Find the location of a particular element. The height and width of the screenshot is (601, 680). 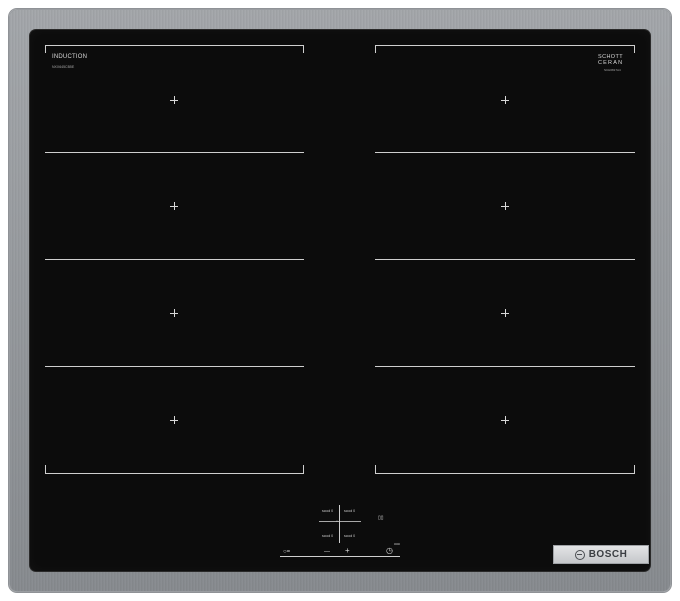

power-on-off-button: ○= is located at coordinates (286, 552).